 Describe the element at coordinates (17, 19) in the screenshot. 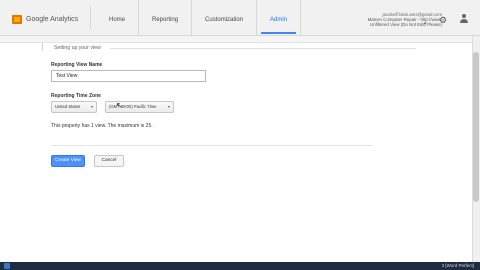

I see `analytics-logo-icon` at that location.